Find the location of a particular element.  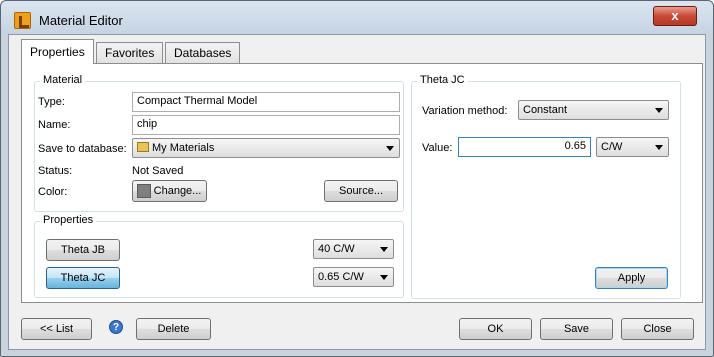

value-label: Value: is located at coordinates (437, 148).